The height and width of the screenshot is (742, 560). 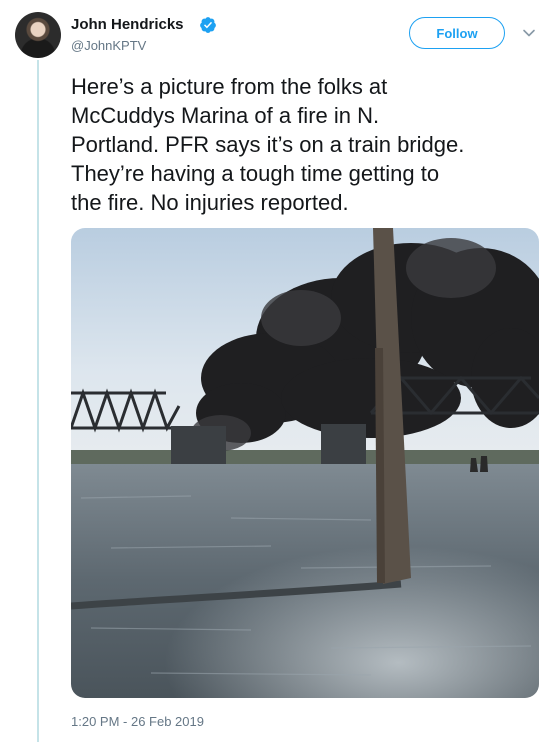 I want to click on chevron-down-icon, so click(x=529, y=33).